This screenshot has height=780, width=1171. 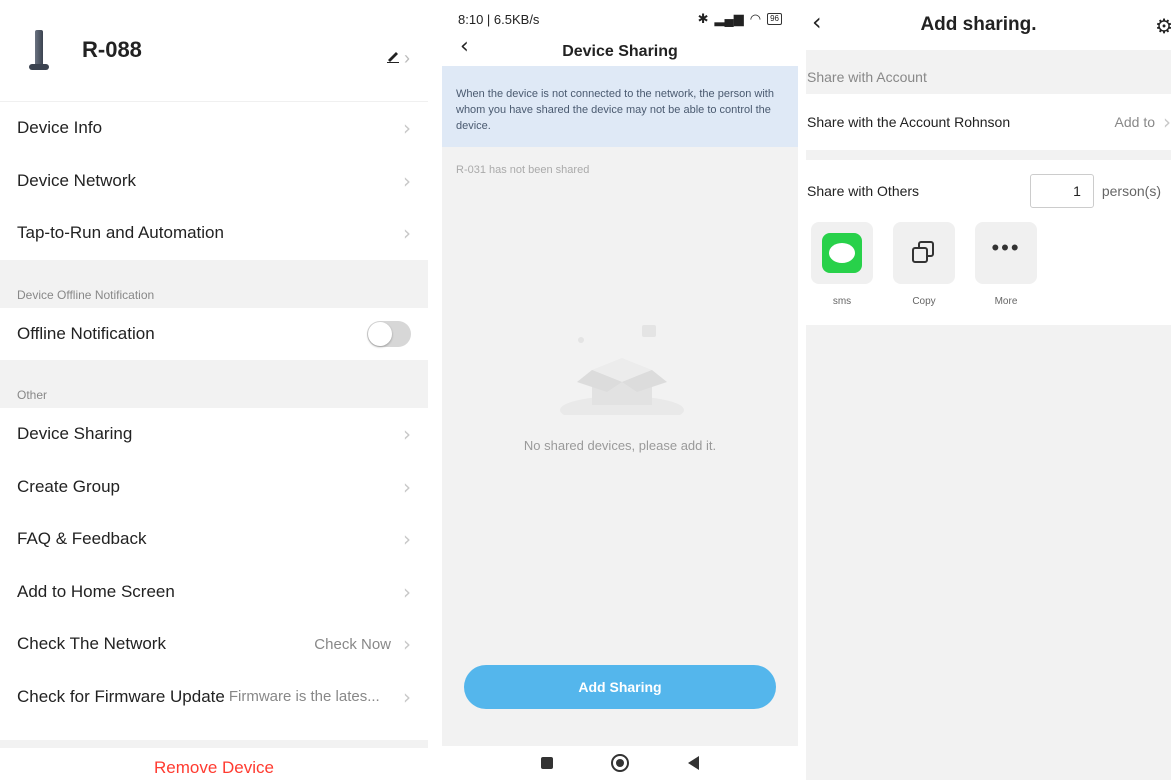 What do you see at coordinates (729, 18) in the screenshot?
I see `signal-icon: ▂▄▆` at bounding box center [729, 18].